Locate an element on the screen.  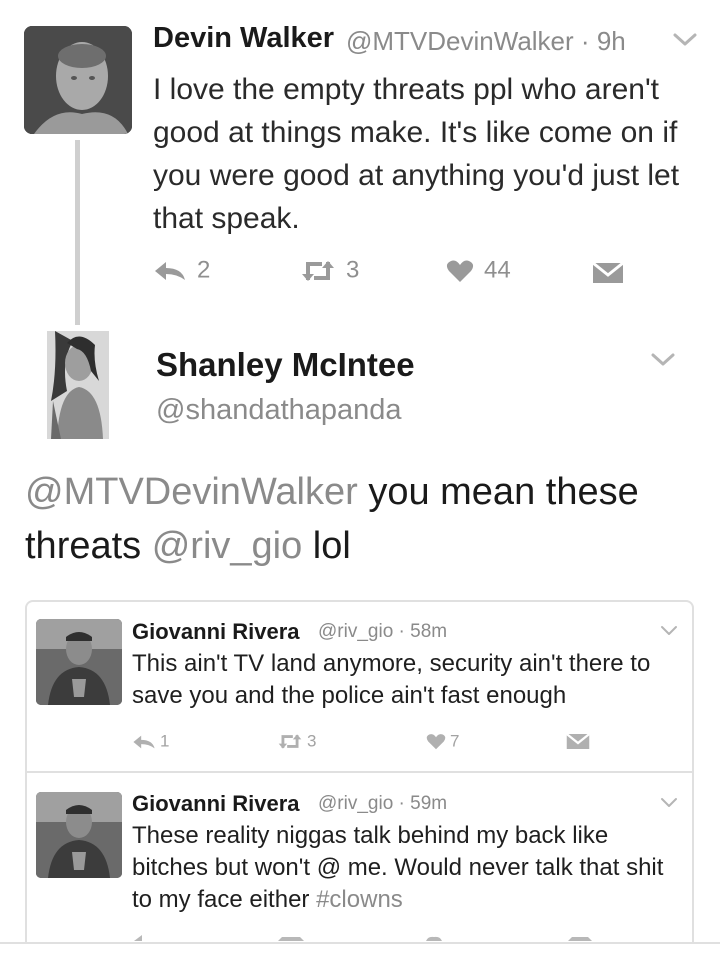
direct-message-button is located at coordinates (613, 272).